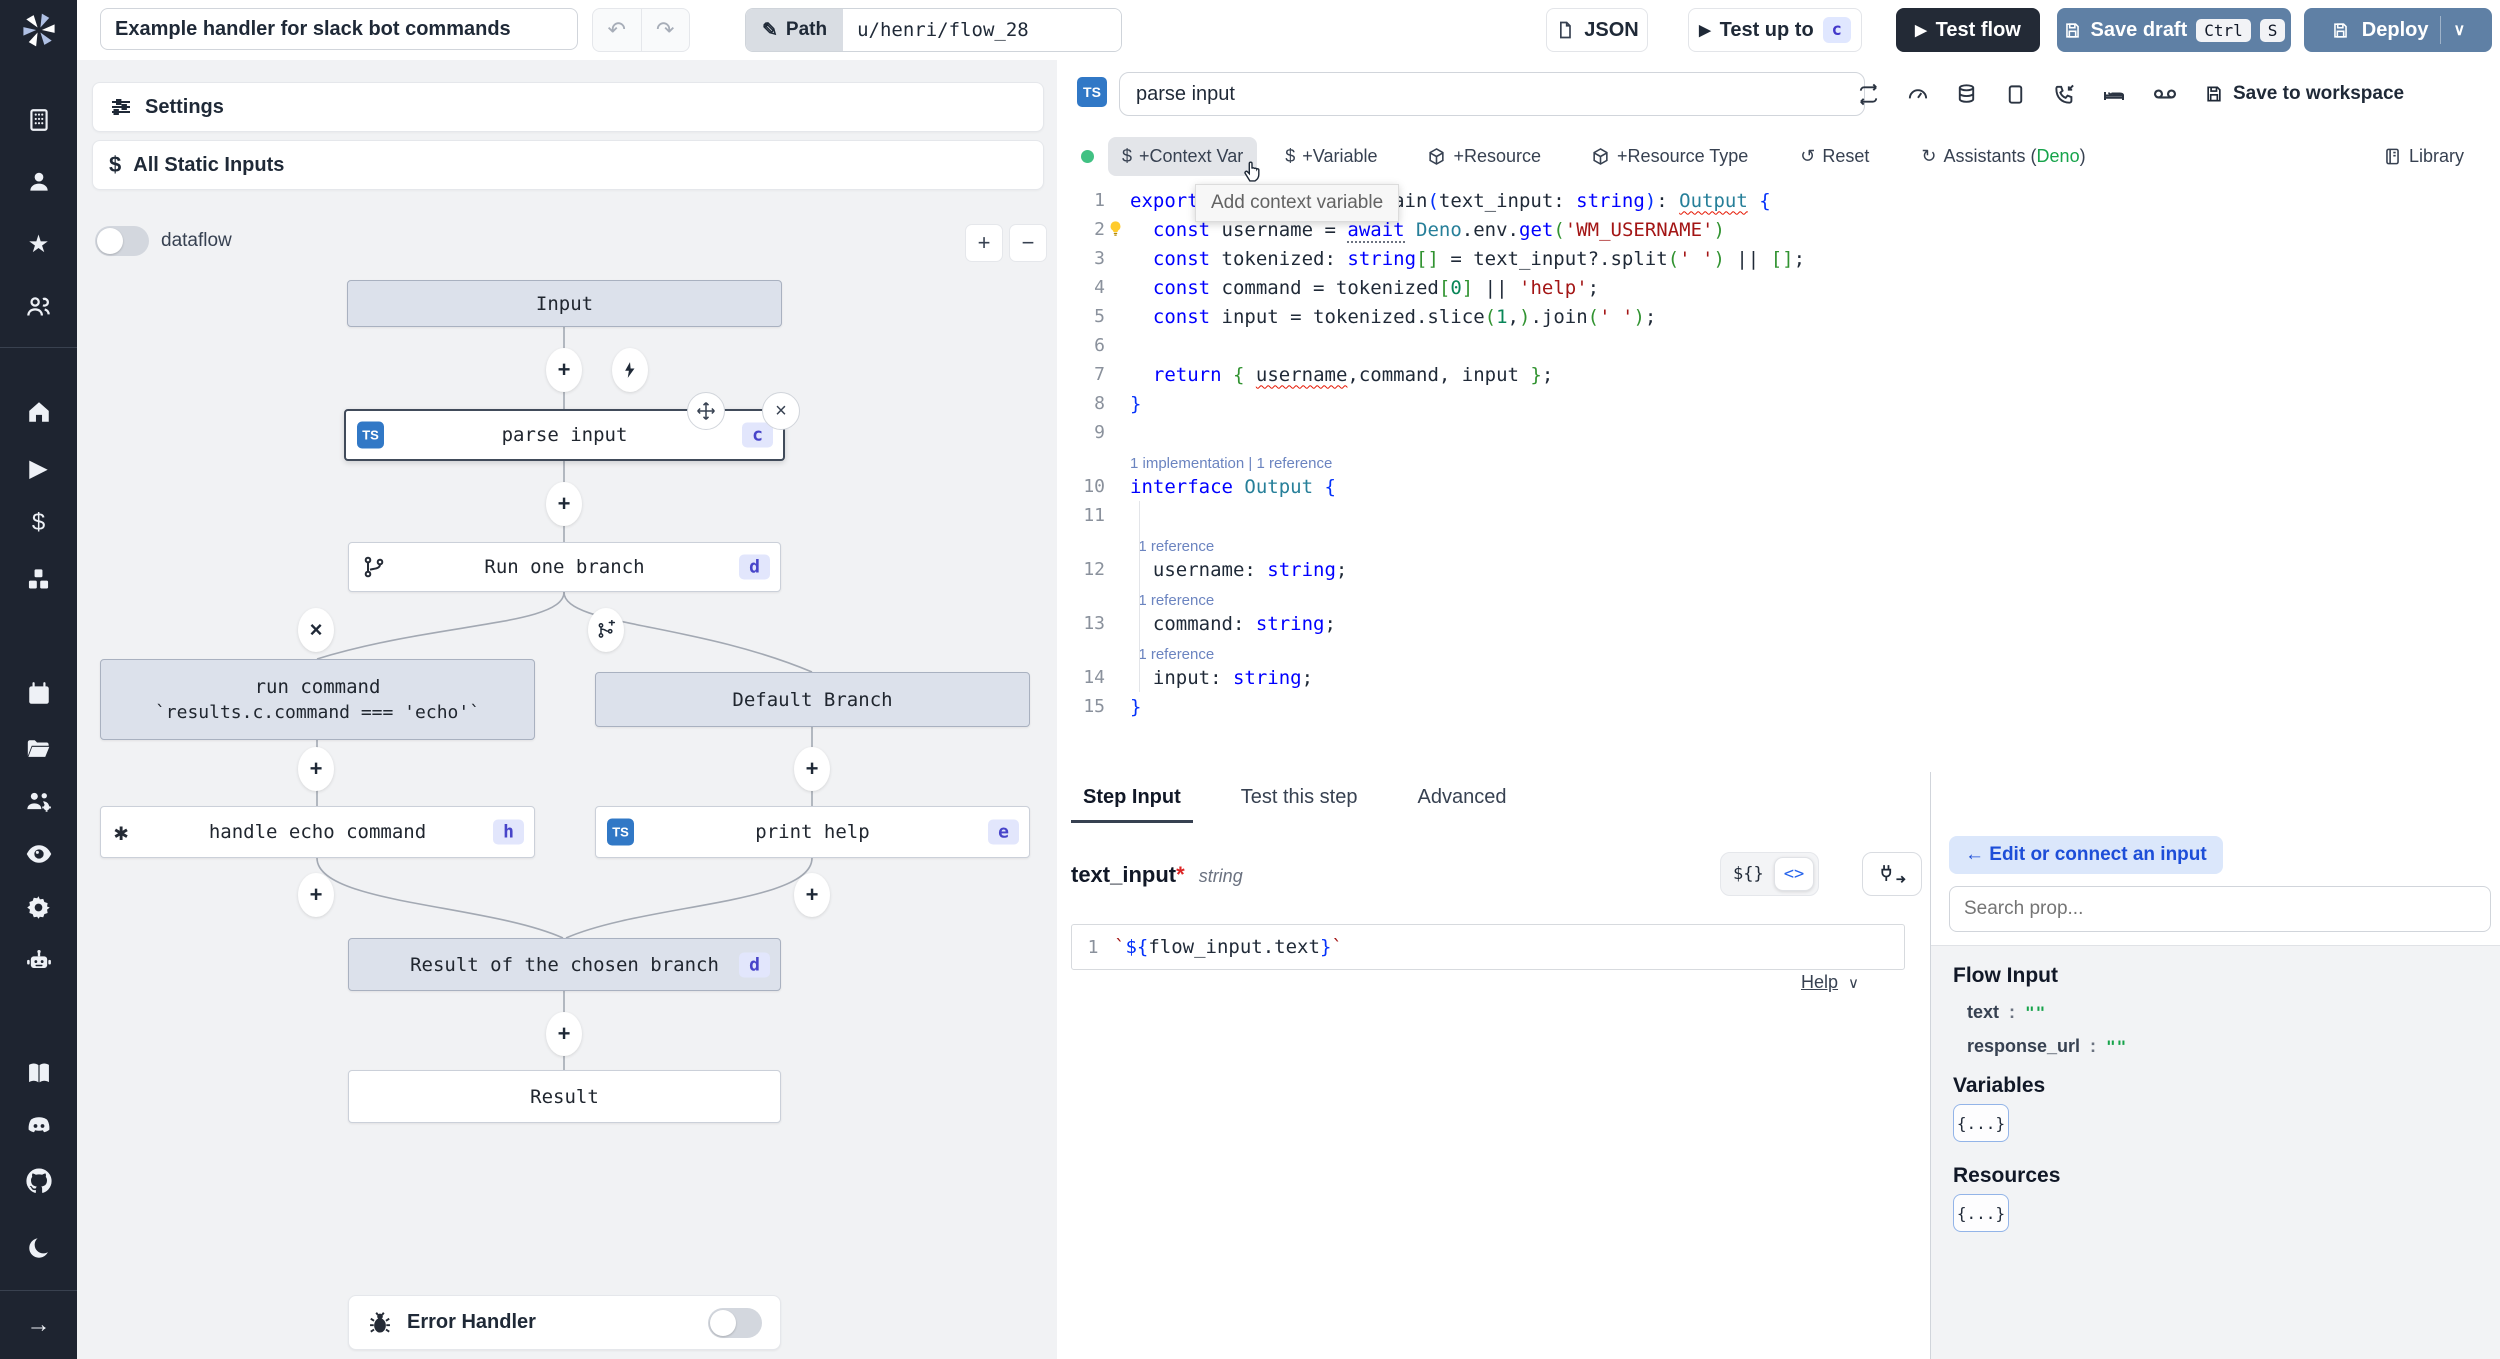  What do you see at coordinates (2006, 1012) in the screenshot?
I see `prop-row-text: text : ""` at bounding box center [2006, 1012].